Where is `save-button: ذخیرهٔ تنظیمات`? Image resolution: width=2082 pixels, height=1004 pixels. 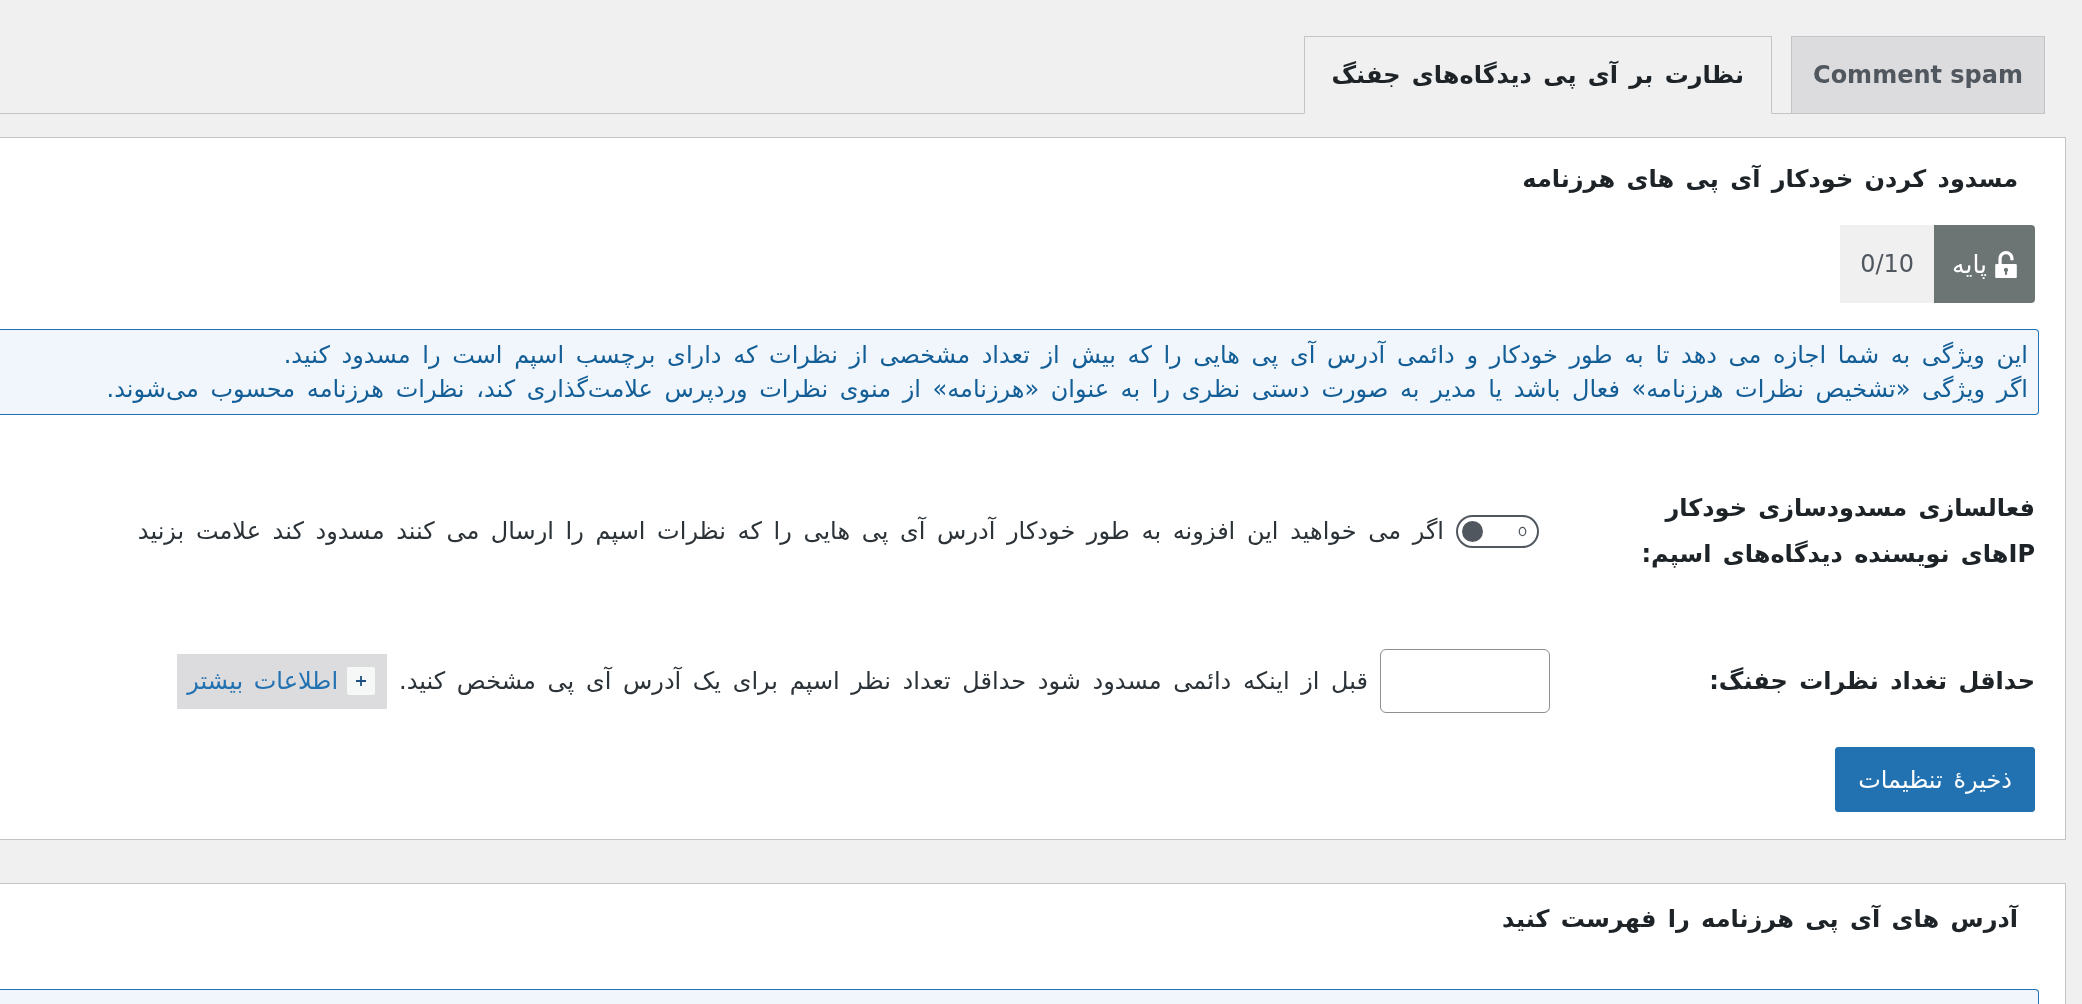
save-button: ذخیرهٔ تنظیمات is located at coordinates (1935, 779).